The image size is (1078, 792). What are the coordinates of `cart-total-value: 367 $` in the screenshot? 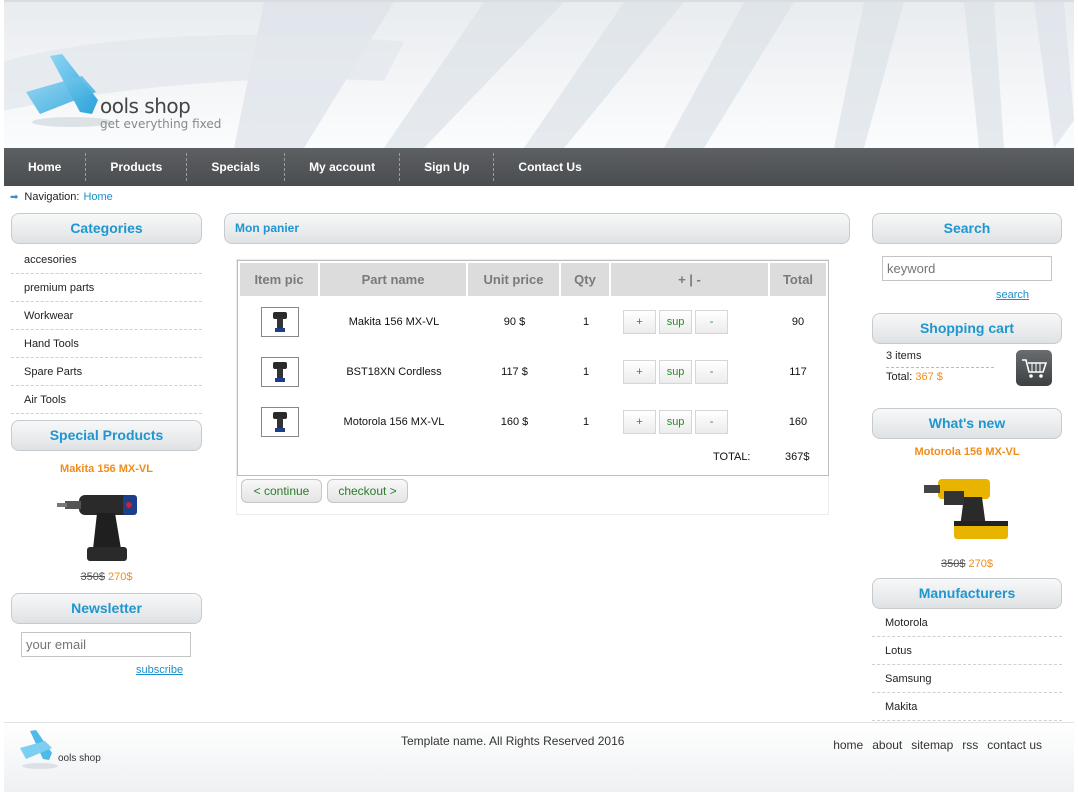 It's located at (929, 377).